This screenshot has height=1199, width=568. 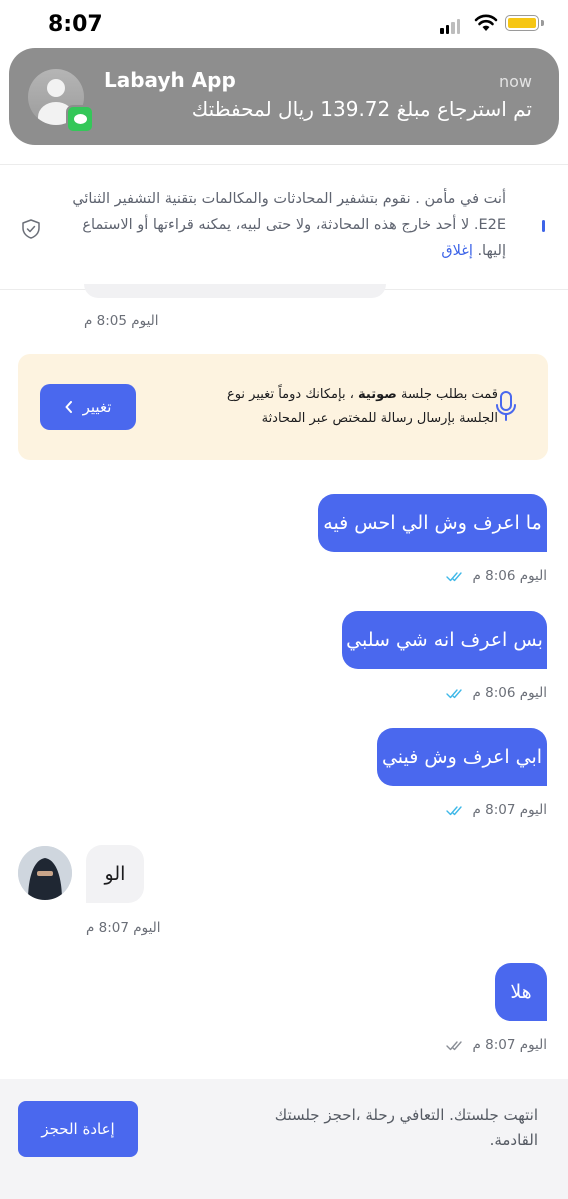 I want to click on messages-app-icon, so click(x=80, y=119).